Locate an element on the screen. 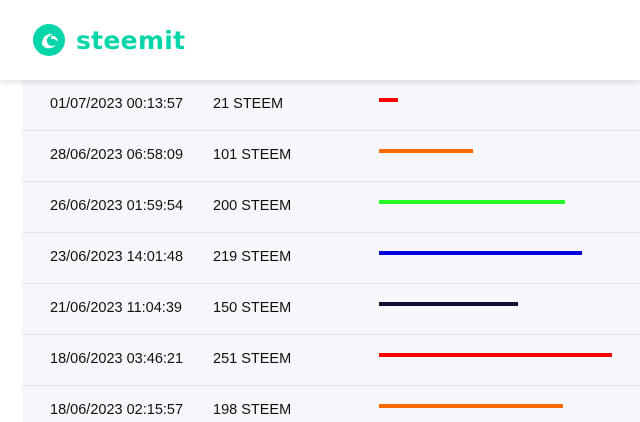 This screenshot has height=422, width=640. transaction-date: 21/06/2023 11:04:39 is located at coordinates (116, 308).